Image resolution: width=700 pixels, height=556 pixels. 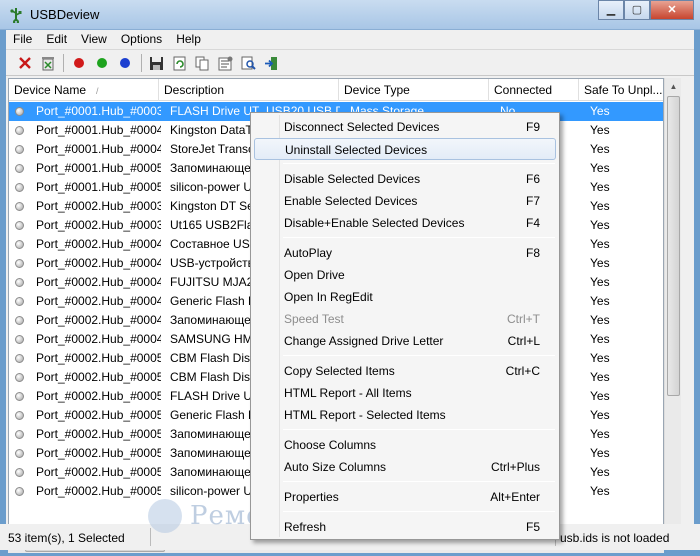 What do you see at coordinates (405, 127) in the screenshot?
I see `menu-item-disconnect-selected-devices: Disconnect Selected Devices F9` at bounding box center [405, 127].